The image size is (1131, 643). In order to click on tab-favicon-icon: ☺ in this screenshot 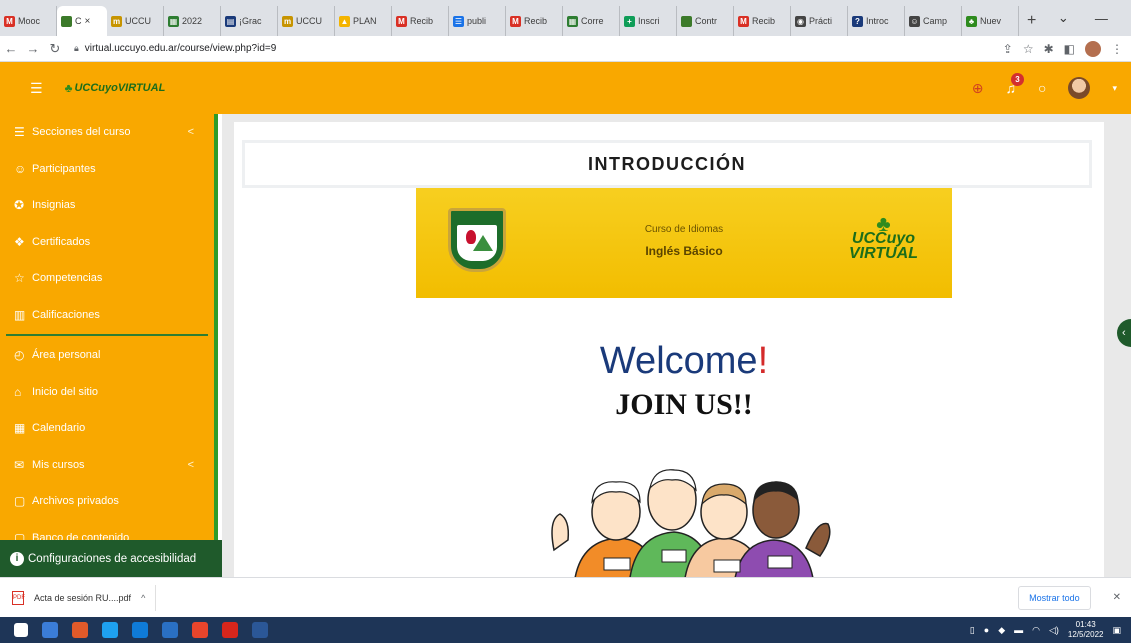, I will do `click(914, 21)`.